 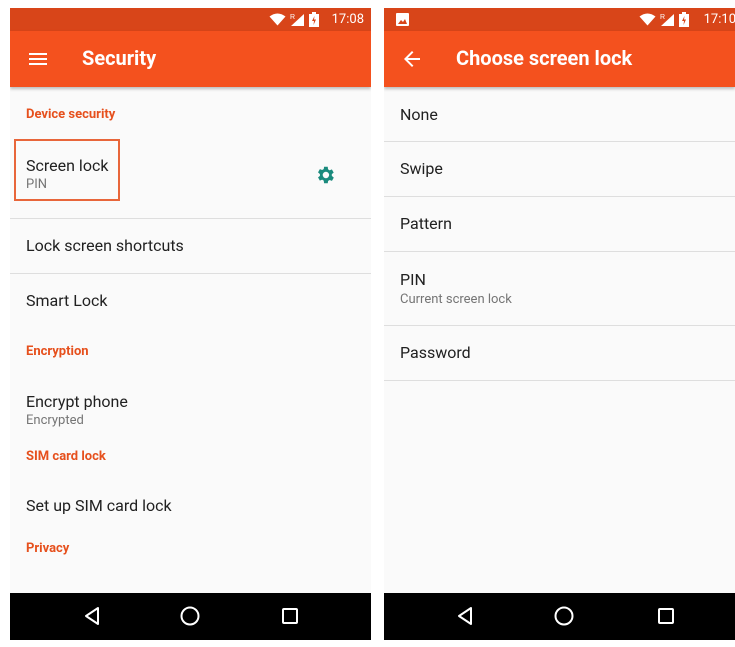 I want to click on image-notification-icon, so click(x=402, y=19).